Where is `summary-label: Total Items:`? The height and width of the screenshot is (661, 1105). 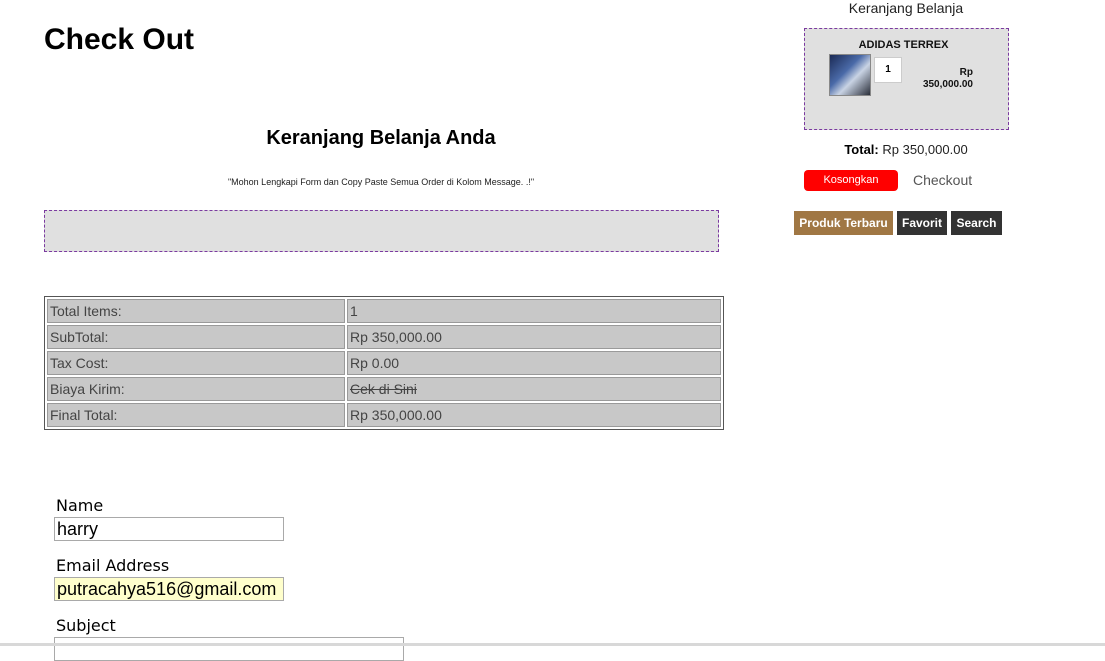 summary-label: Total Items: is located at coordinates (196, 311).